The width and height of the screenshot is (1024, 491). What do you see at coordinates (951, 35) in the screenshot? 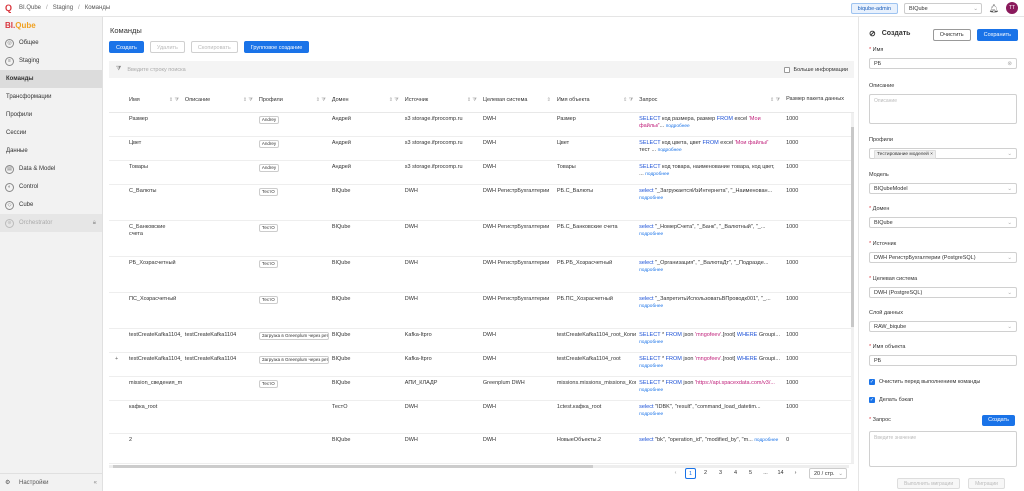
I see `clear-button: Очистить` at bounding box center [951, 35].